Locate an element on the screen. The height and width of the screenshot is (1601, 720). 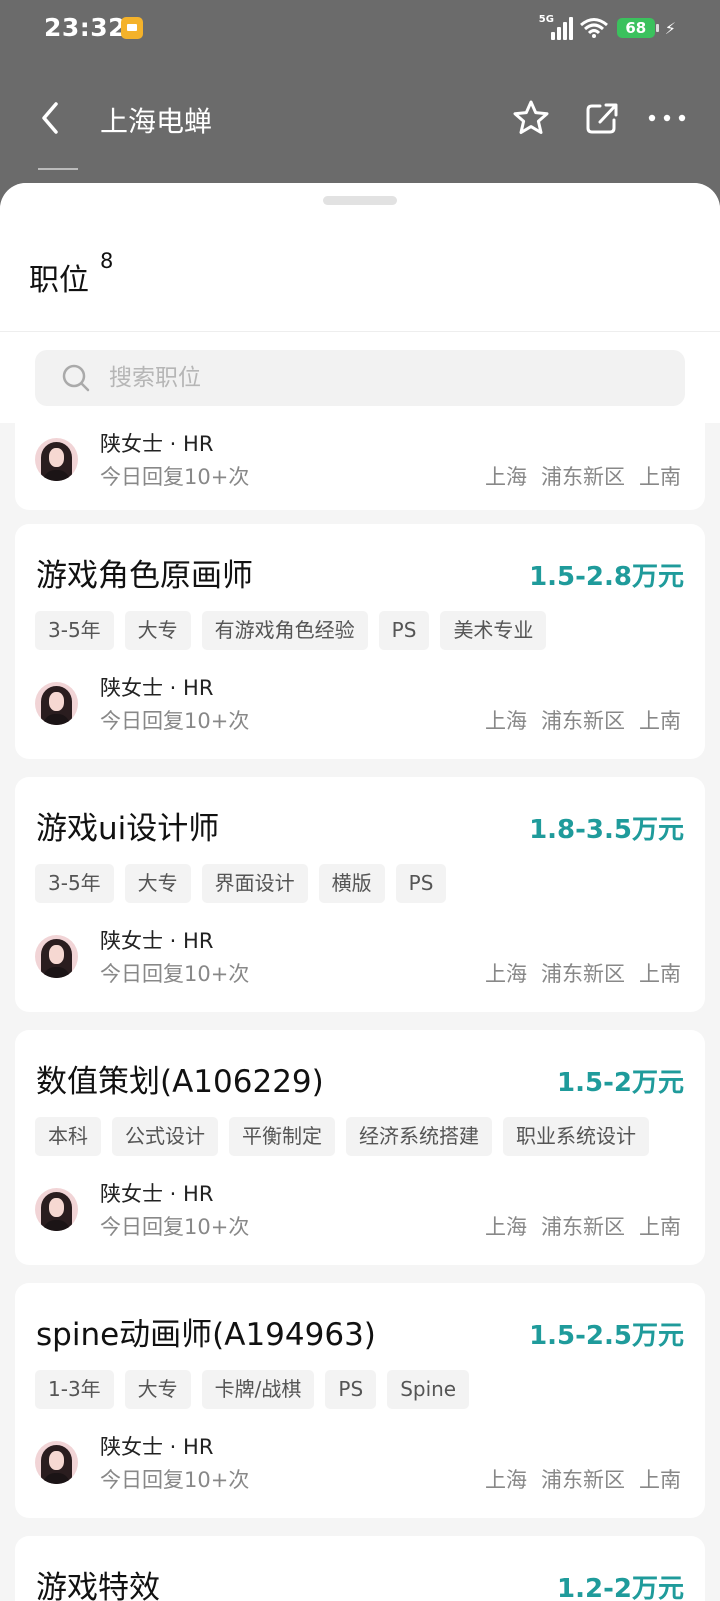
job-tag: 1-3年 is located at coordinates (74, 1389).